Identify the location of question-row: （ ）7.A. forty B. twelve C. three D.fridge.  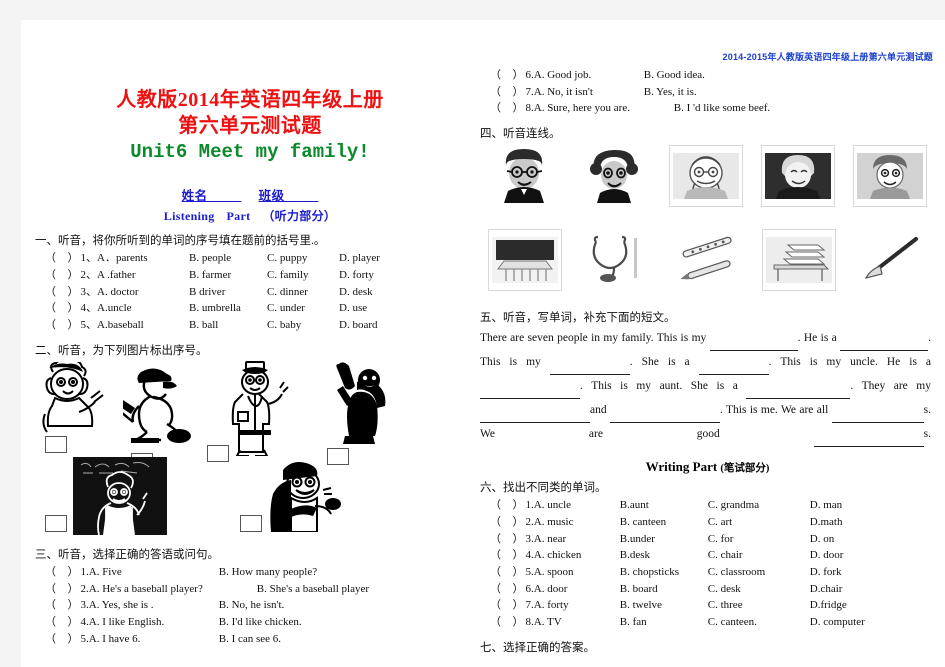
(668, 605).